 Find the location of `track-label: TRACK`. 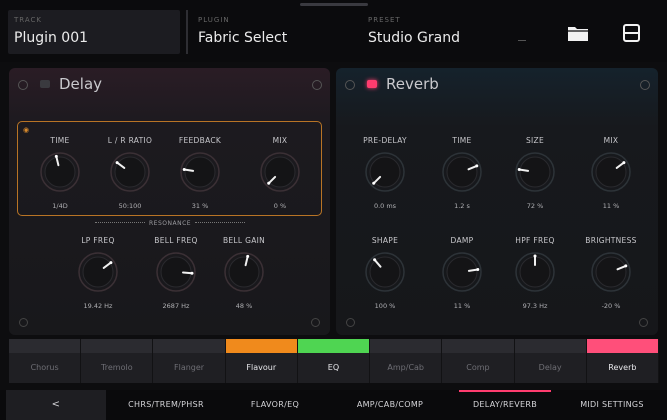

track-label: TRACK is located at coordinates (28, 20).